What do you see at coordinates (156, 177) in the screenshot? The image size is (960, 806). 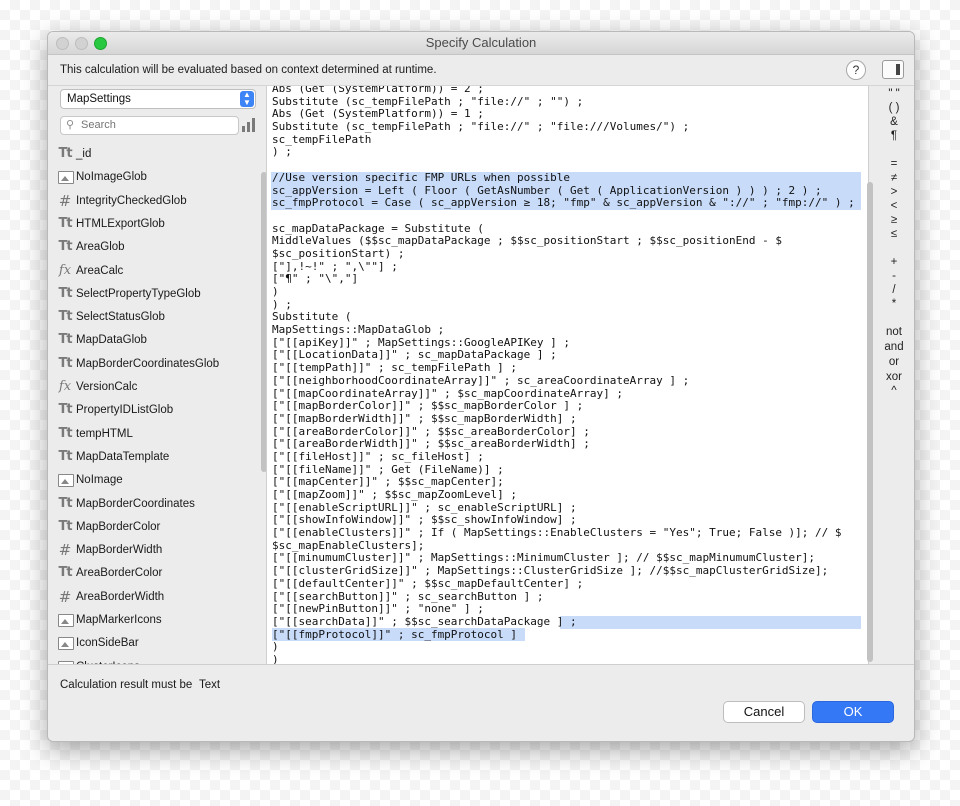 I see `field-item: NoImageGlob` at bounding box center [156, 177].